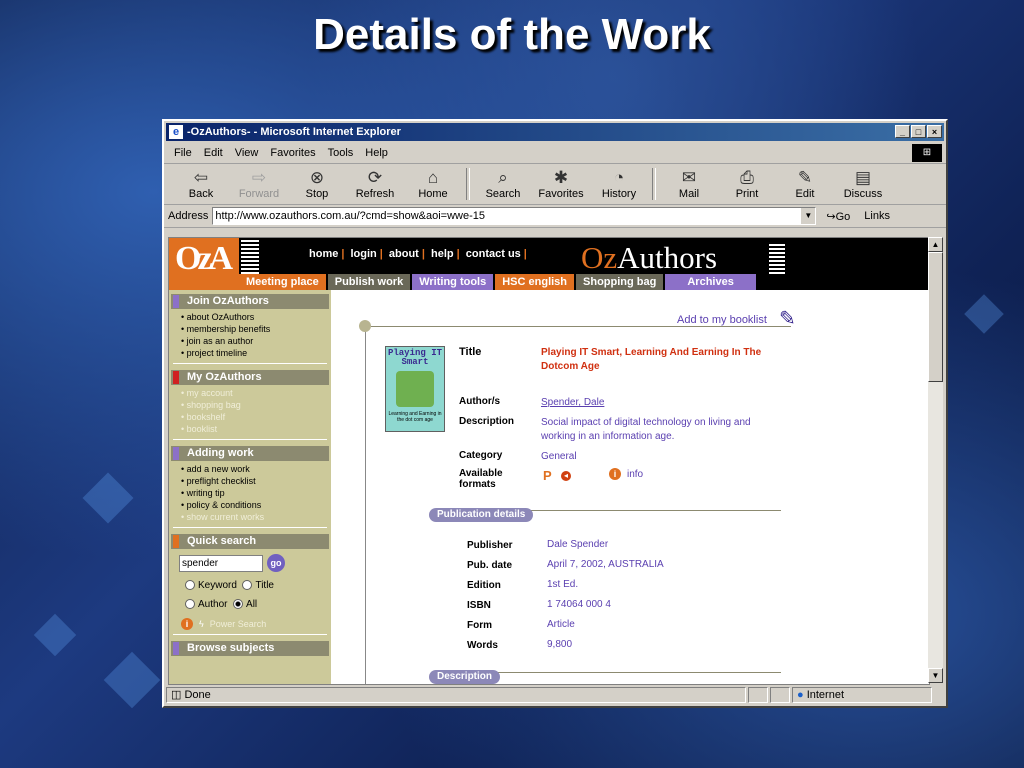 The width and height of the screenshot is (1024, 768). Describe the element at coordinates (935, 460) in the screenshot. I see `vertical-scrollbar: ▲ ▼` at that location.